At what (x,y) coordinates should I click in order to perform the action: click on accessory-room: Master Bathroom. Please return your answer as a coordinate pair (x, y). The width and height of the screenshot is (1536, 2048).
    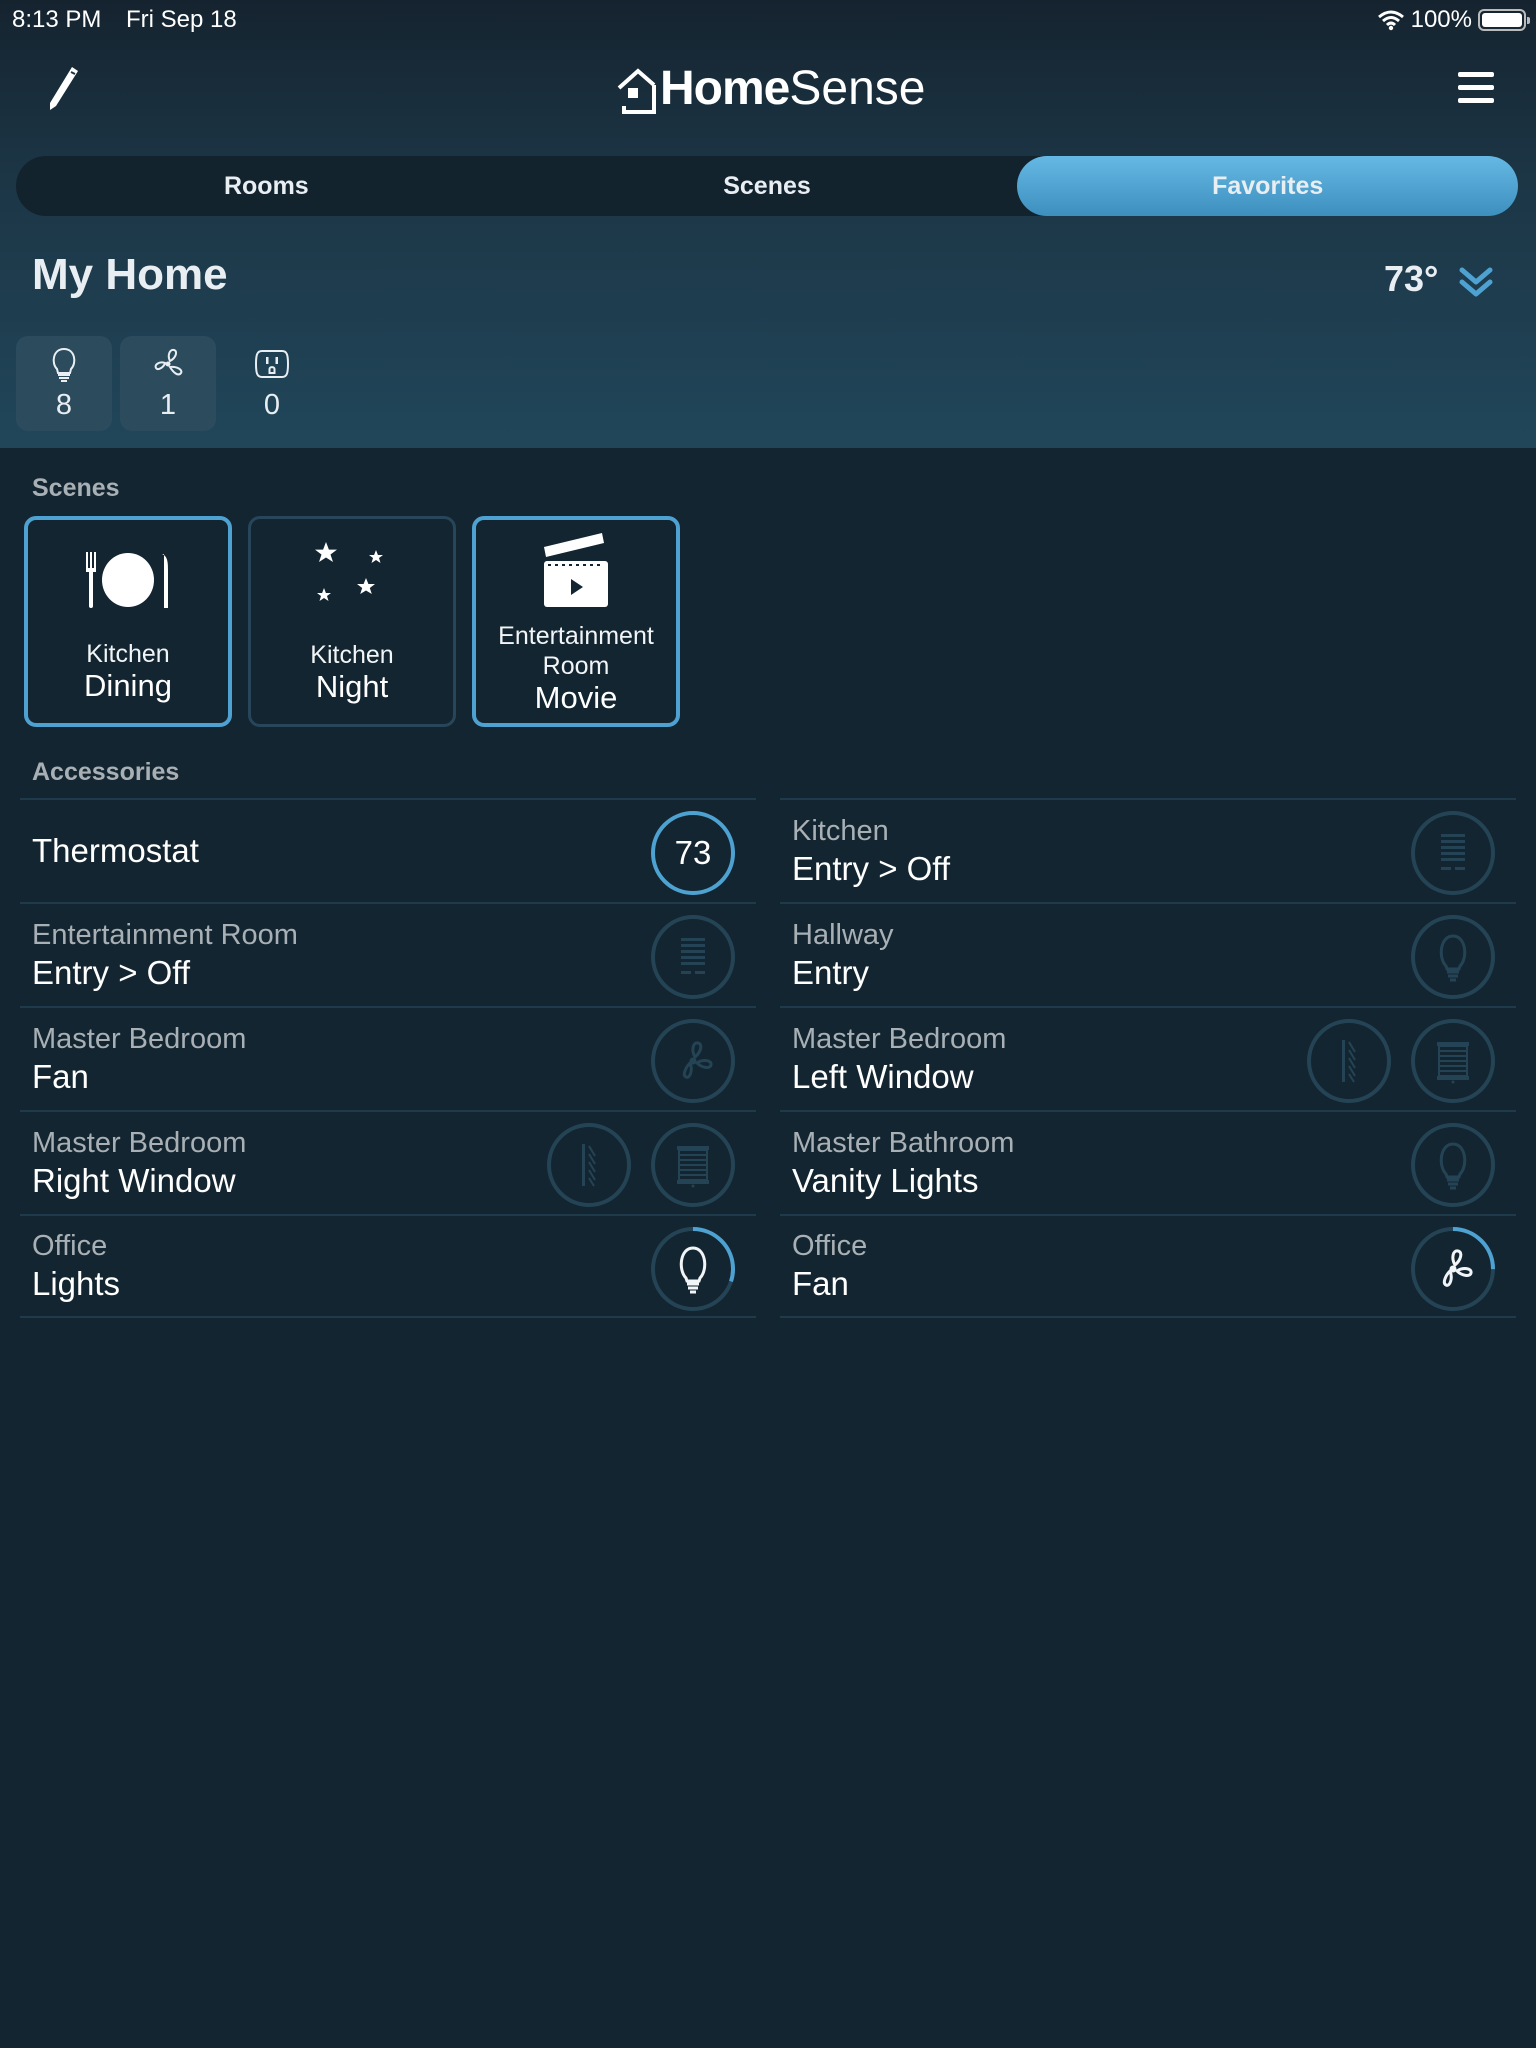
    Looking at the image, I should click on (903, 1143).